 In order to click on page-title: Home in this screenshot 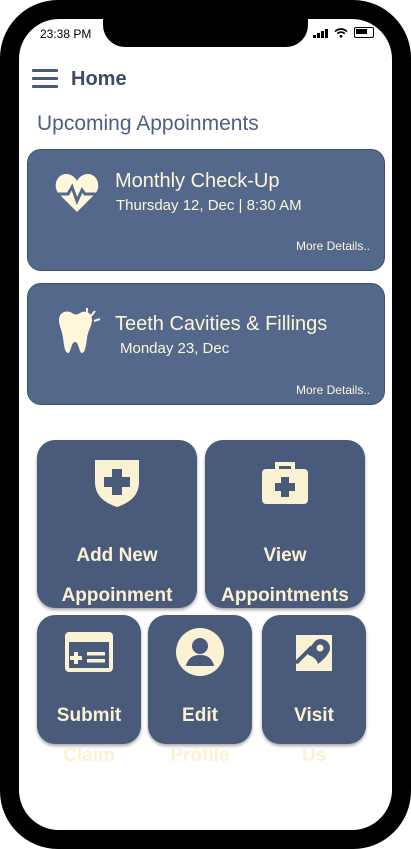, I will do `click(99, 79)`.